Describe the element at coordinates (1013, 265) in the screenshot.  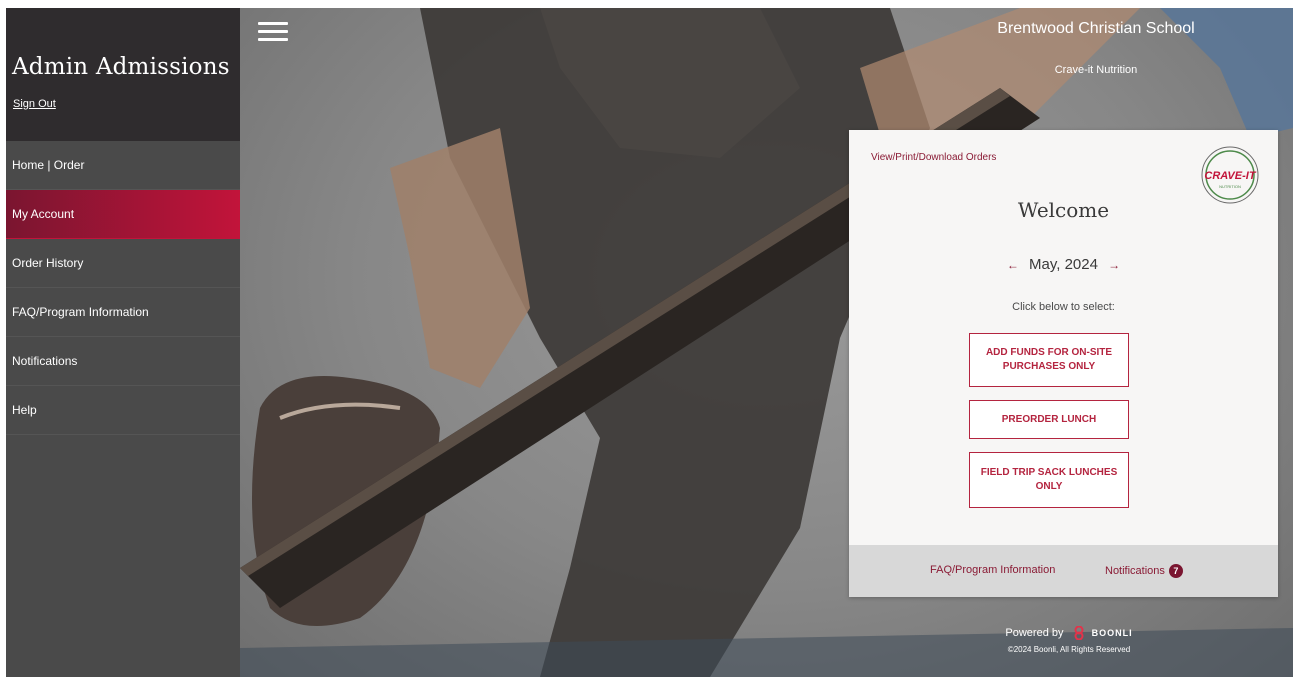
I see `prev-month-arrow-icon: ←` at that location.